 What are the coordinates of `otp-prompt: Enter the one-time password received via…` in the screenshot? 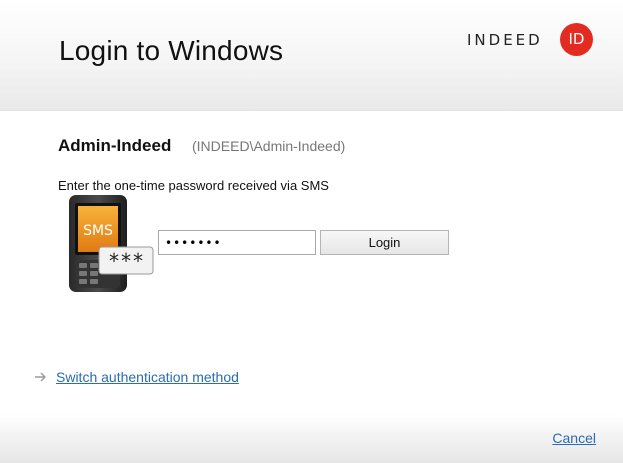 It's located at (193, 185).